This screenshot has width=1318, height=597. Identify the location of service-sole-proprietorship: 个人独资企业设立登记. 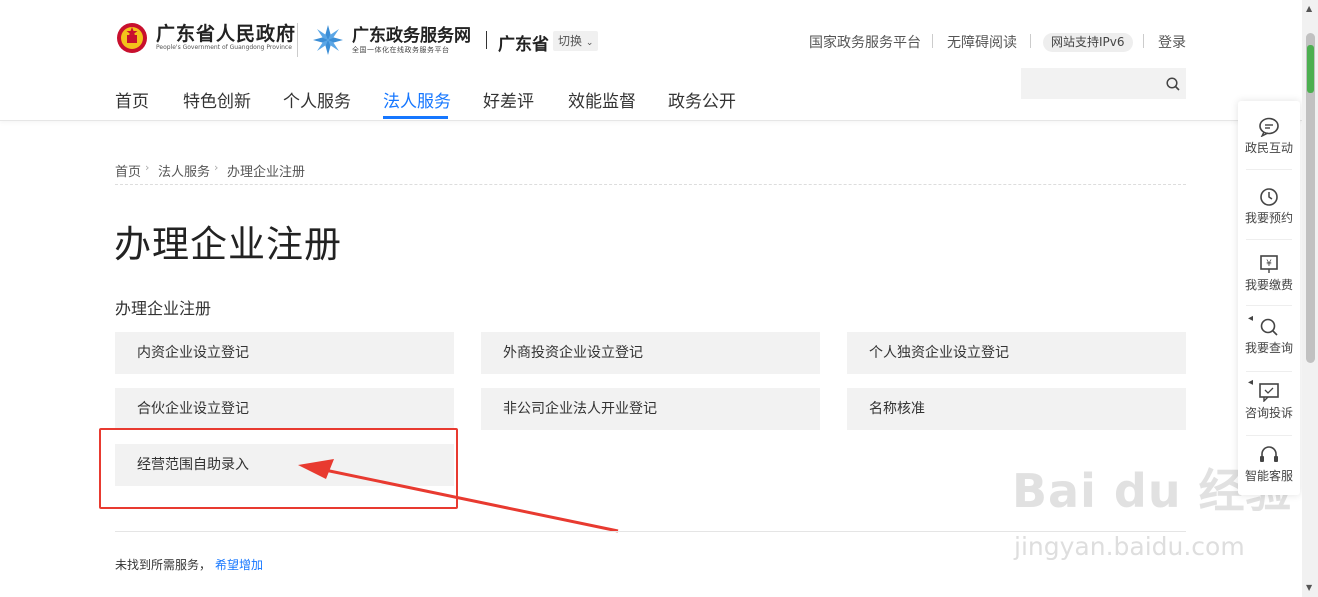
(1016, 353).